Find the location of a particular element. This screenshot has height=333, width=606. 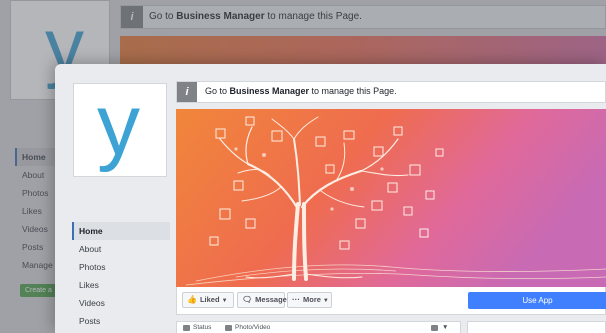

nav-item-posts: Posts is located at coordinates (121, 321).